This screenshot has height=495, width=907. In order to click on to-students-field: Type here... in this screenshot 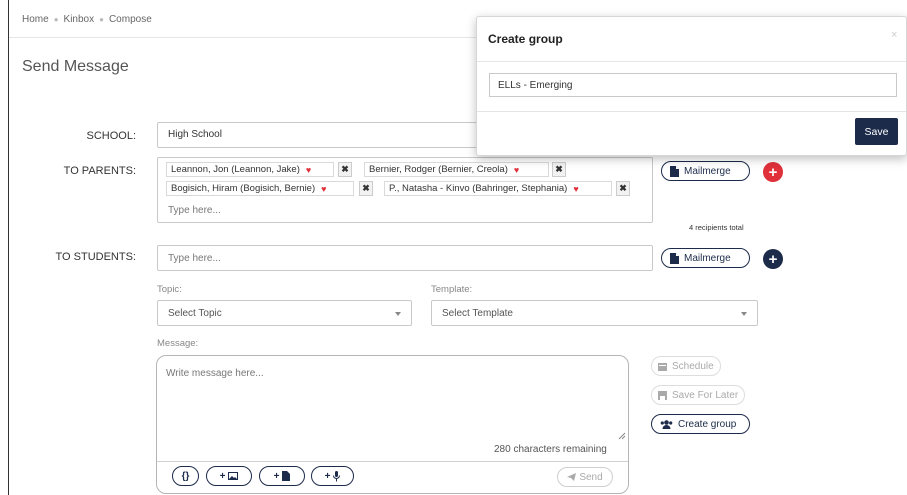, I will do `click(405, 258)`.